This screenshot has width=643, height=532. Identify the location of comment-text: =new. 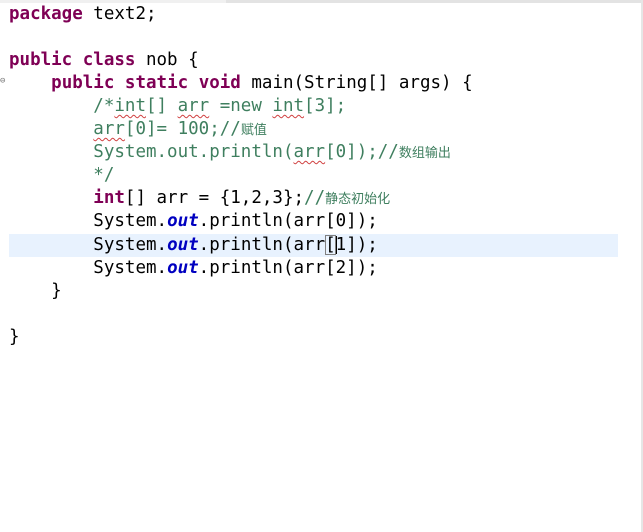
(241, 106).